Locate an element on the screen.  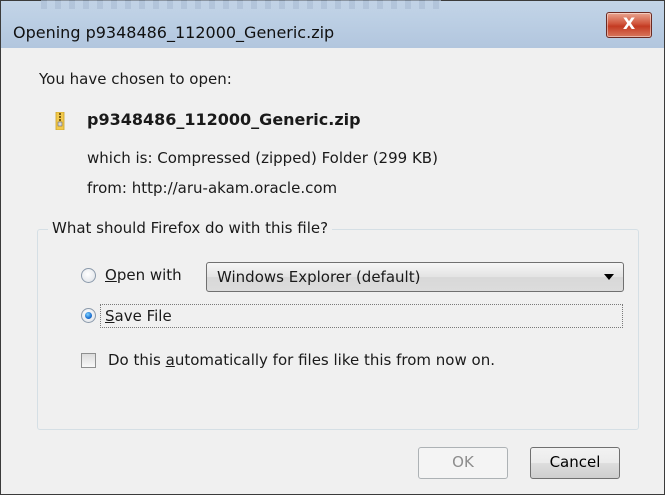
zip-folder-icon is located at coordinates (60, 121).